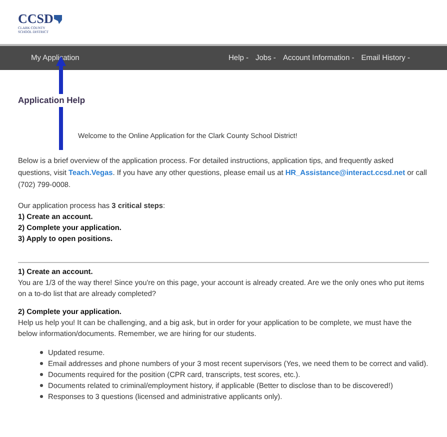 The width and height of the screenshot is (447, 437). What do you see at coordinates (58, 19) in the screenshot?
I see `state-shape-icon` at bounding box center [58, 19].